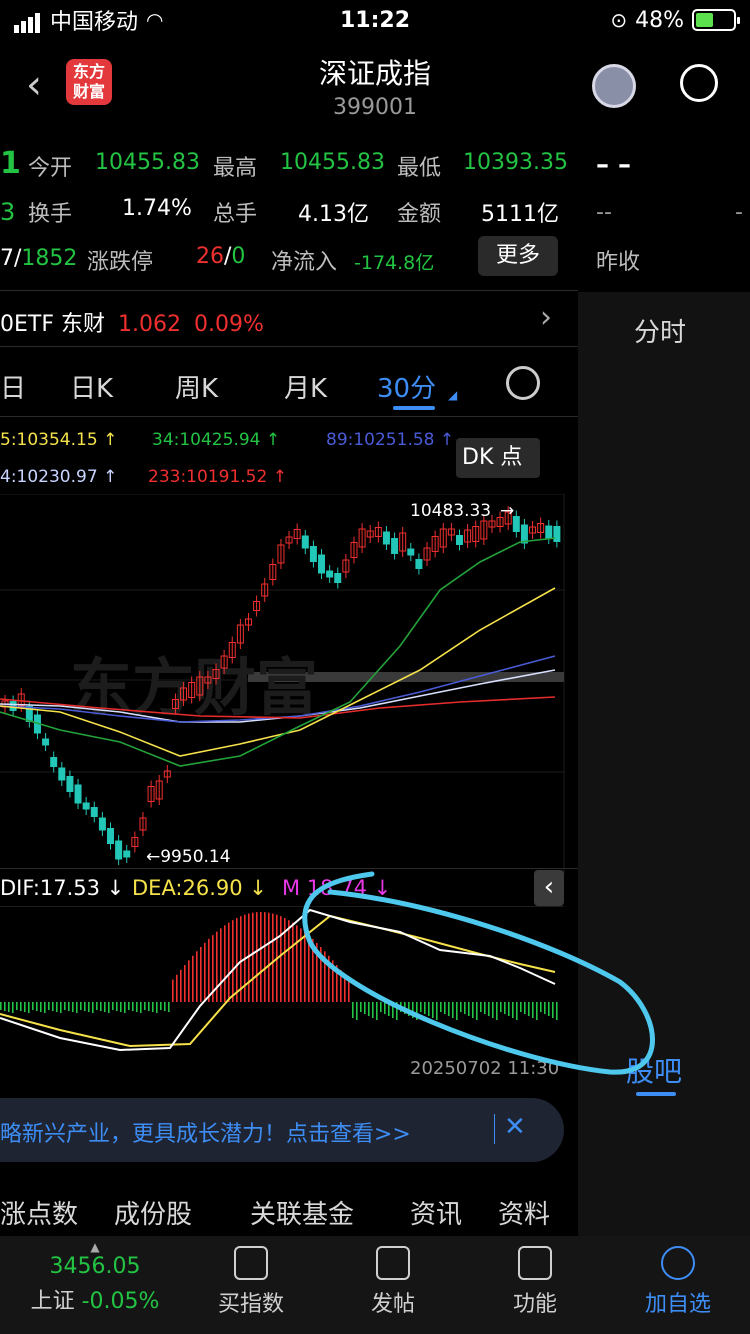 The height and width of the screenshot is (1334, 750). What do you see at coordinates (520, 214) in the screenshot?
I see `amount-value: 5111亿` at bounding box center [520, 214].